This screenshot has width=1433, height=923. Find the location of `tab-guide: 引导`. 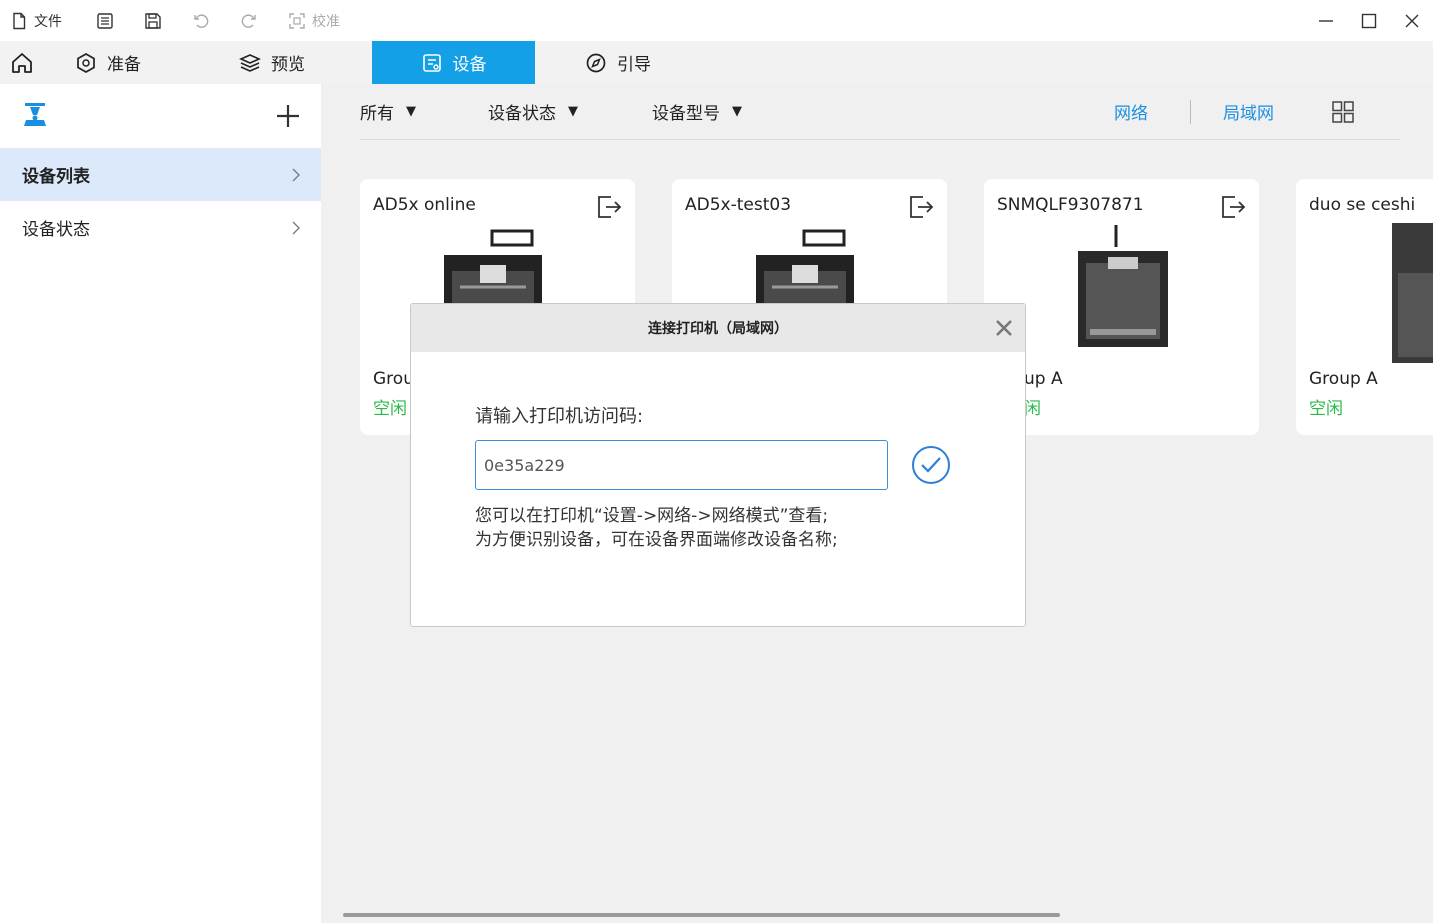

tab-guide: 引导 is located at coordinates (618, 62).